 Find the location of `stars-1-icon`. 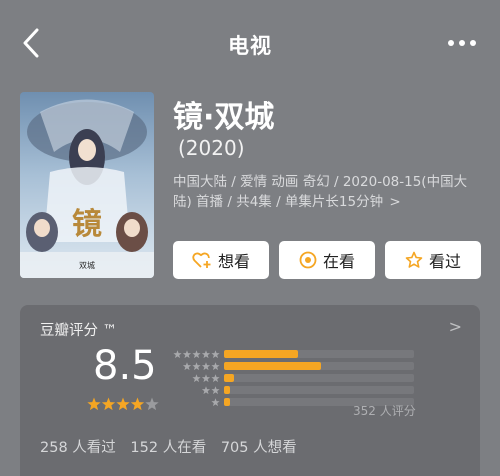

stars-1-icon is located at coordinates (215, 402).